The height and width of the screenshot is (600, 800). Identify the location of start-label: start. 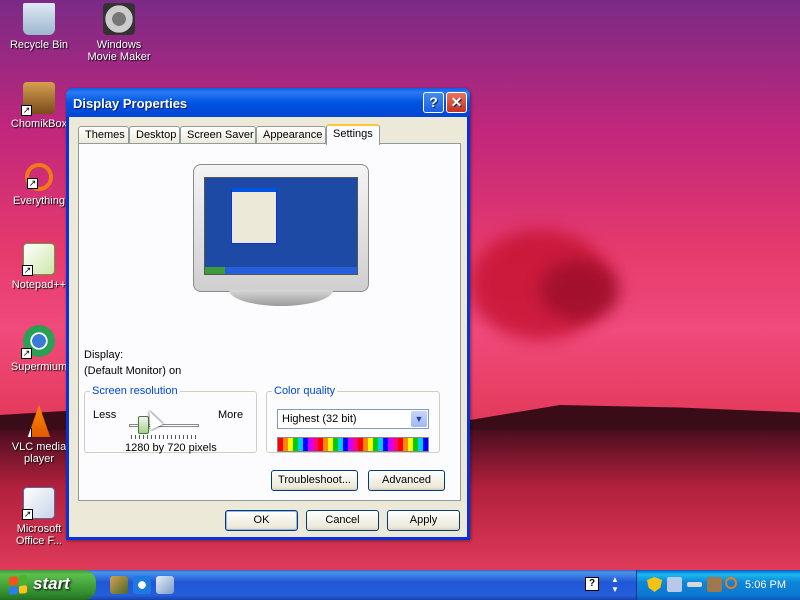
(51, 583).